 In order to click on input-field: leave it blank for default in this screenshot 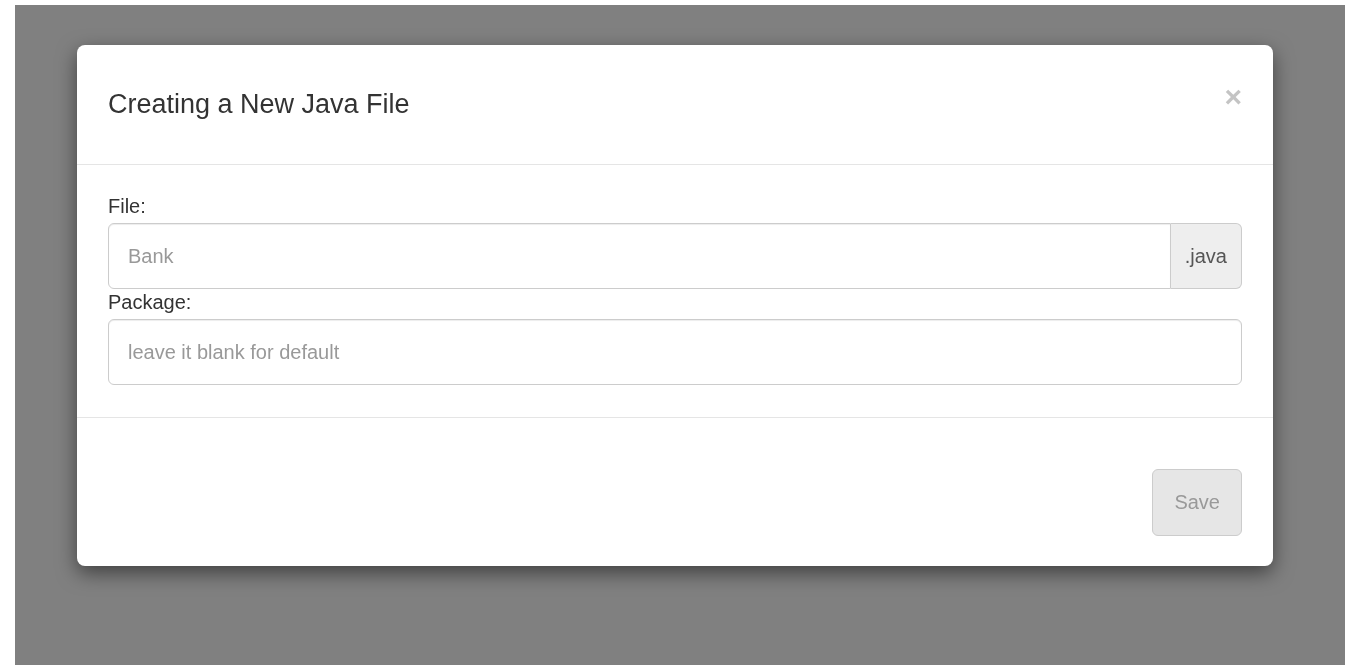, I will do `click(675, 352)`.